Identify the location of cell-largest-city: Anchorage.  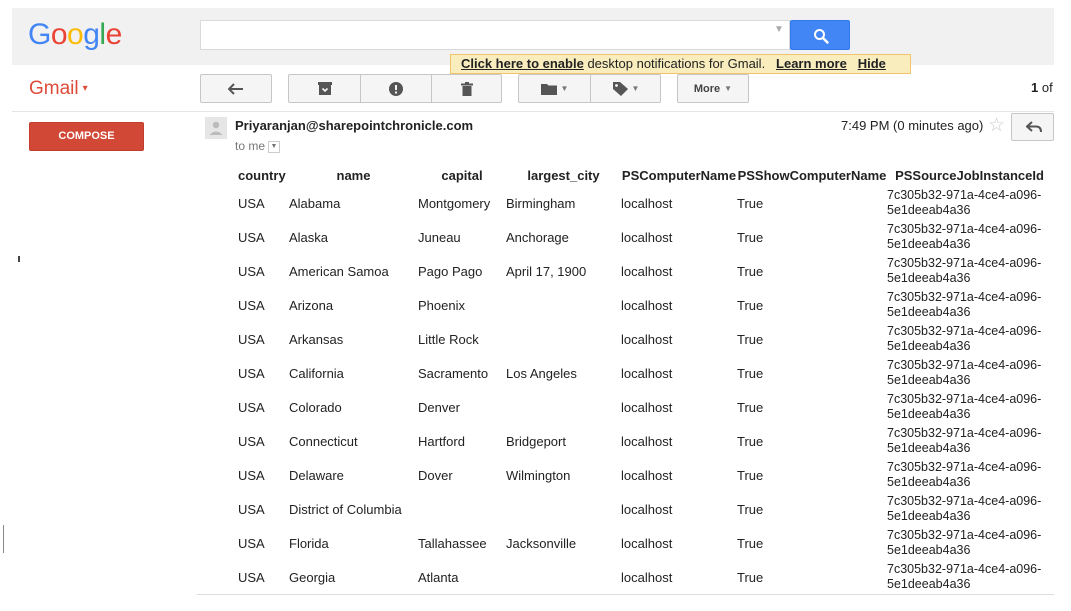
(537, 237).